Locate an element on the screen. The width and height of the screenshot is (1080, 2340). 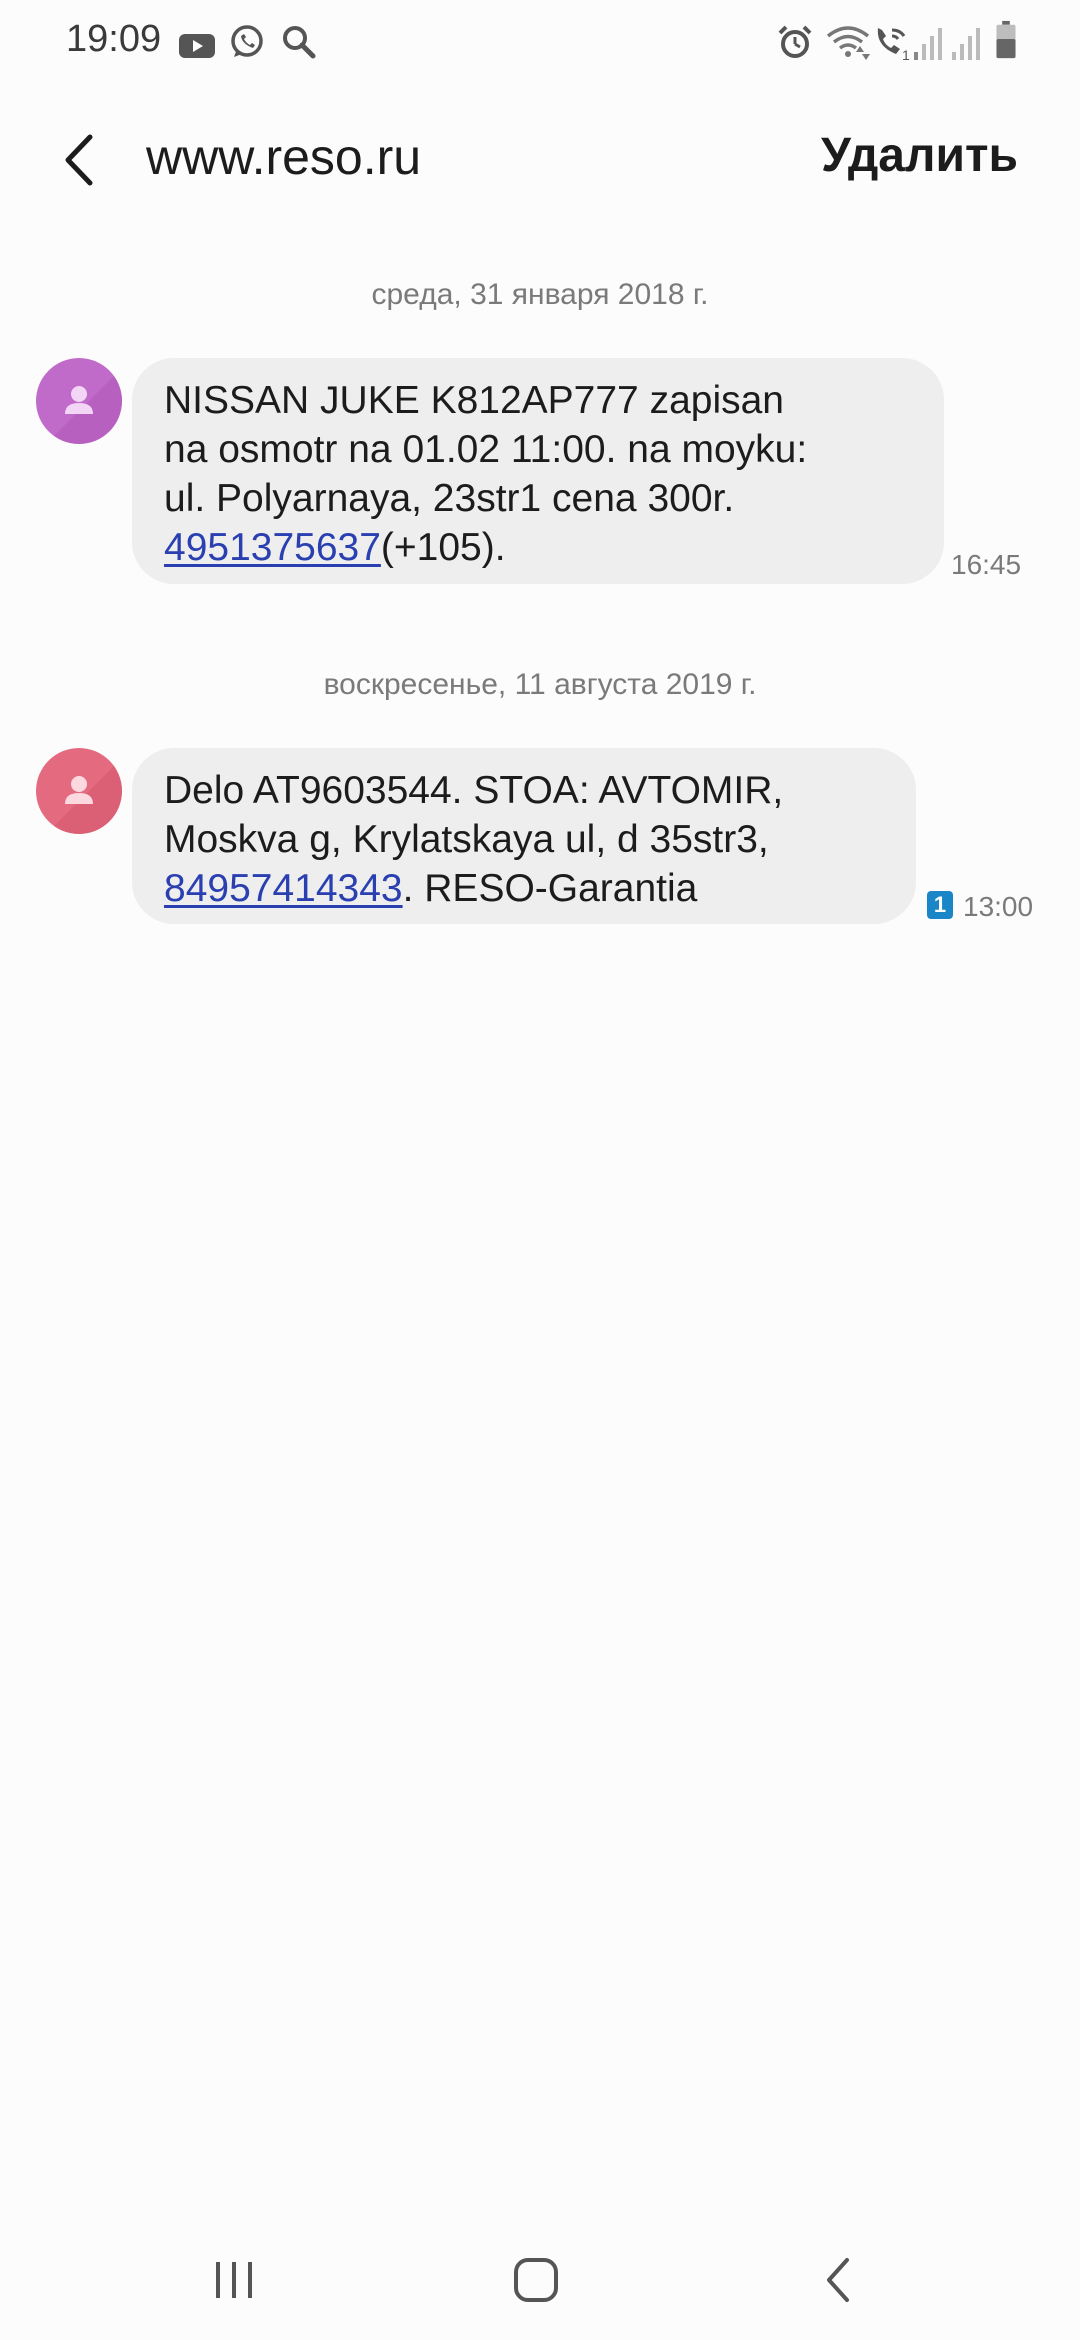
message-text-line: ul. Polyarnaya, 23str1 cena 300r. is located at coordinates (449, 498).